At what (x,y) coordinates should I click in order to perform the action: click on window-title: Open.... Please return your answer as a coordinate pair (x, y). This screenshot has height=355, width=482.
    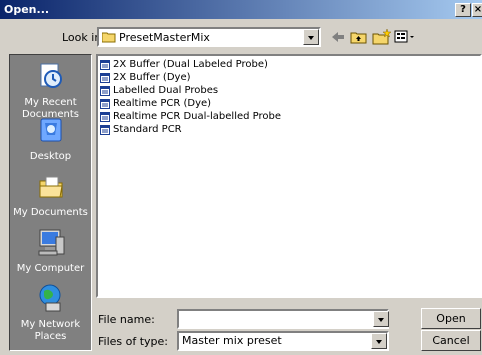
    Looking at the image, I should click on (27, 9).